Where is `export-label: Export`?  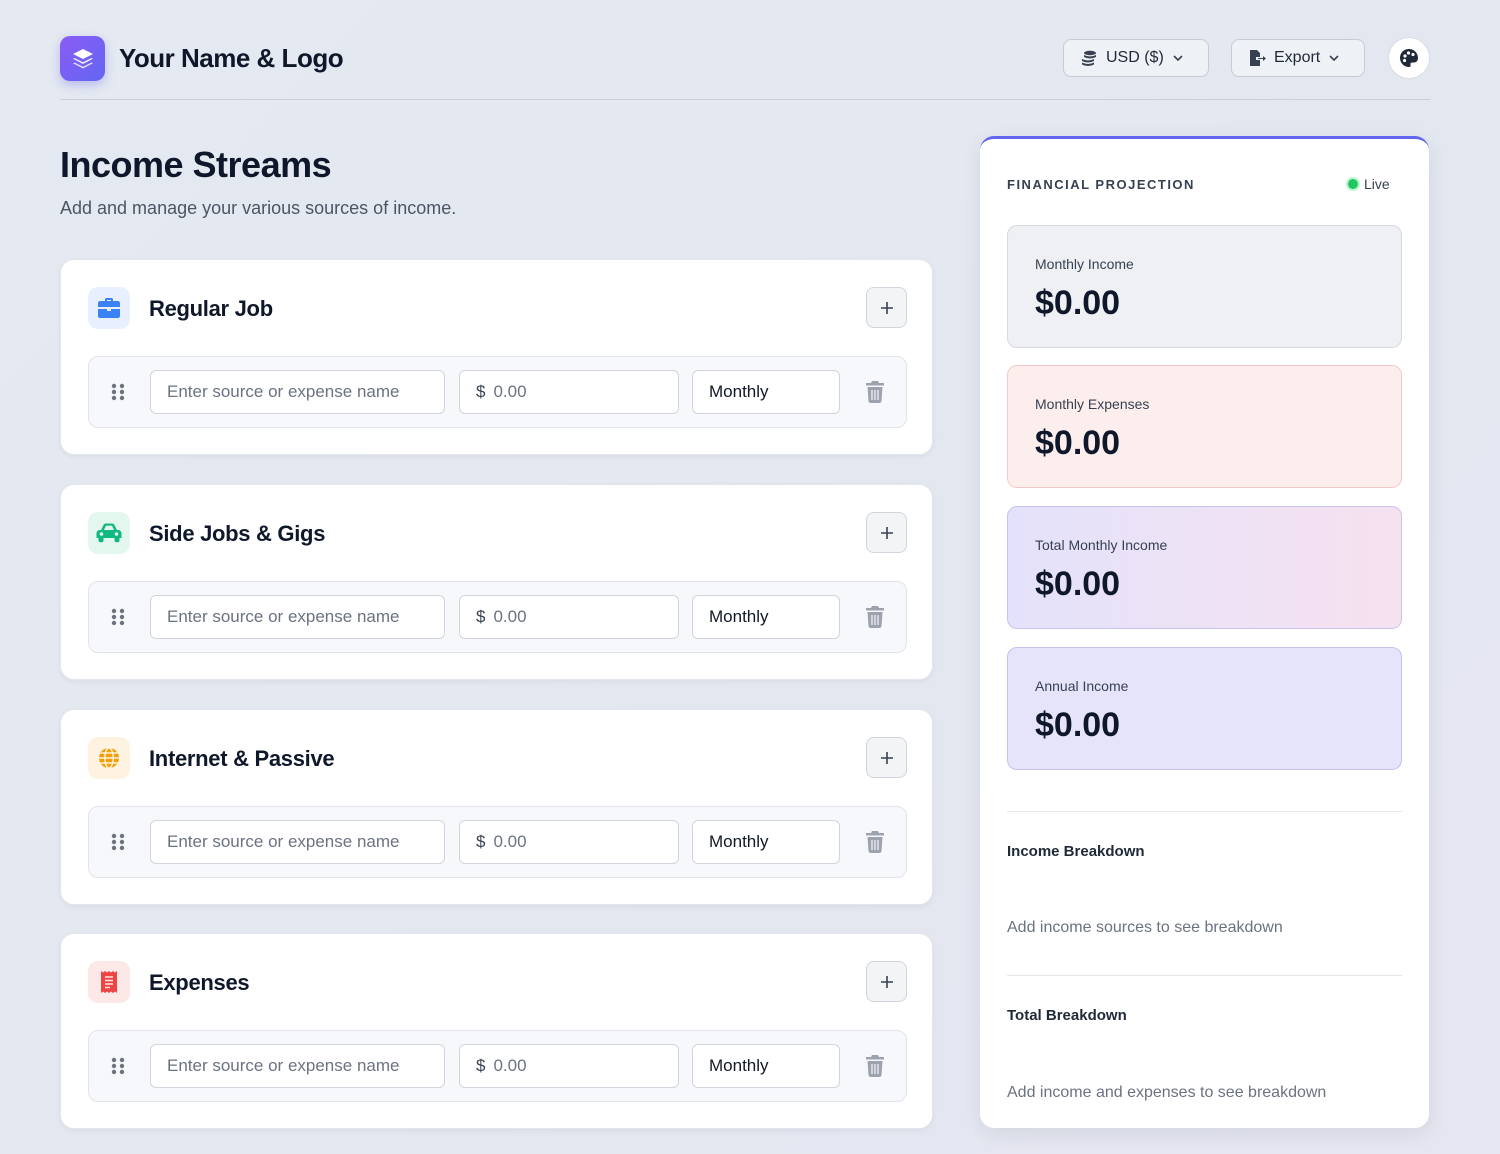 export-label: Export is located at coordinates (1297, 57).